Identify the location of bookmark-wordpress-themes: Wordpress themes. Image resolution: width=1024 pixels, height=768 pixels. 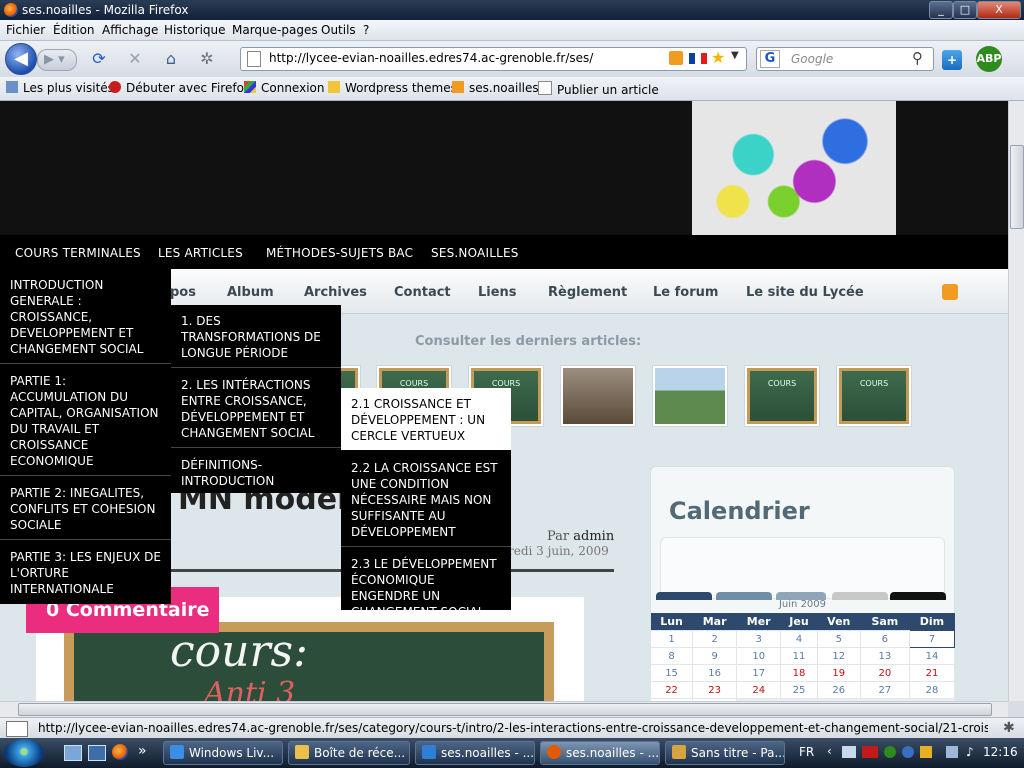
(392, 88).